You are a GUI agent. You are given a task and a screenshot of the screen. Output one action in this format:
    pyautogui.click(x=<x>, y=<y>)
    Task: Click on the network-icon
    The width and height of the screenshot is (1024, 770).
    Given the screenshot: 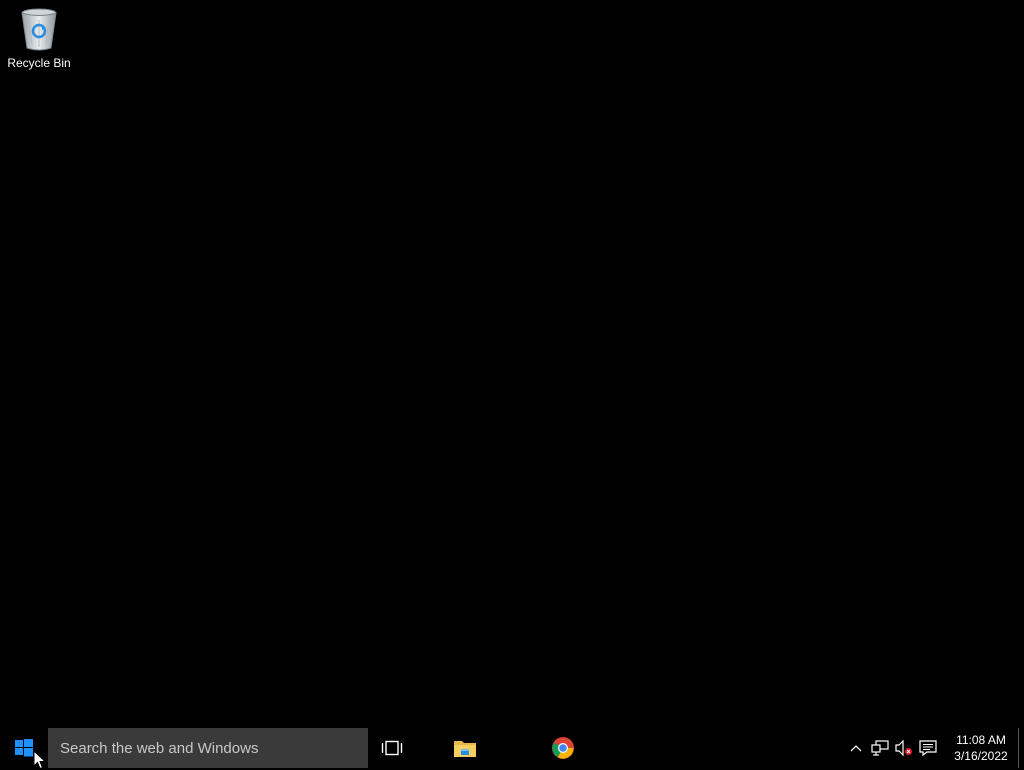 What is the action you would take?
    pyautogui.click(x=880, y=748)
    